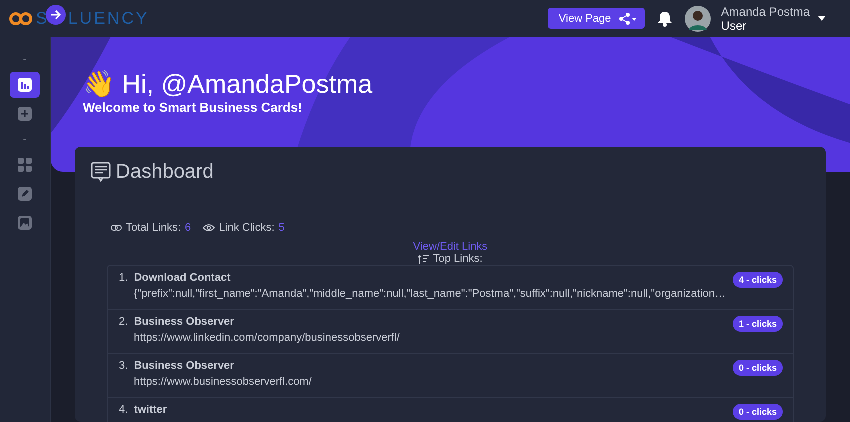 The image size is (850, 422). I want to click on logo-icon, so click(21, 19).